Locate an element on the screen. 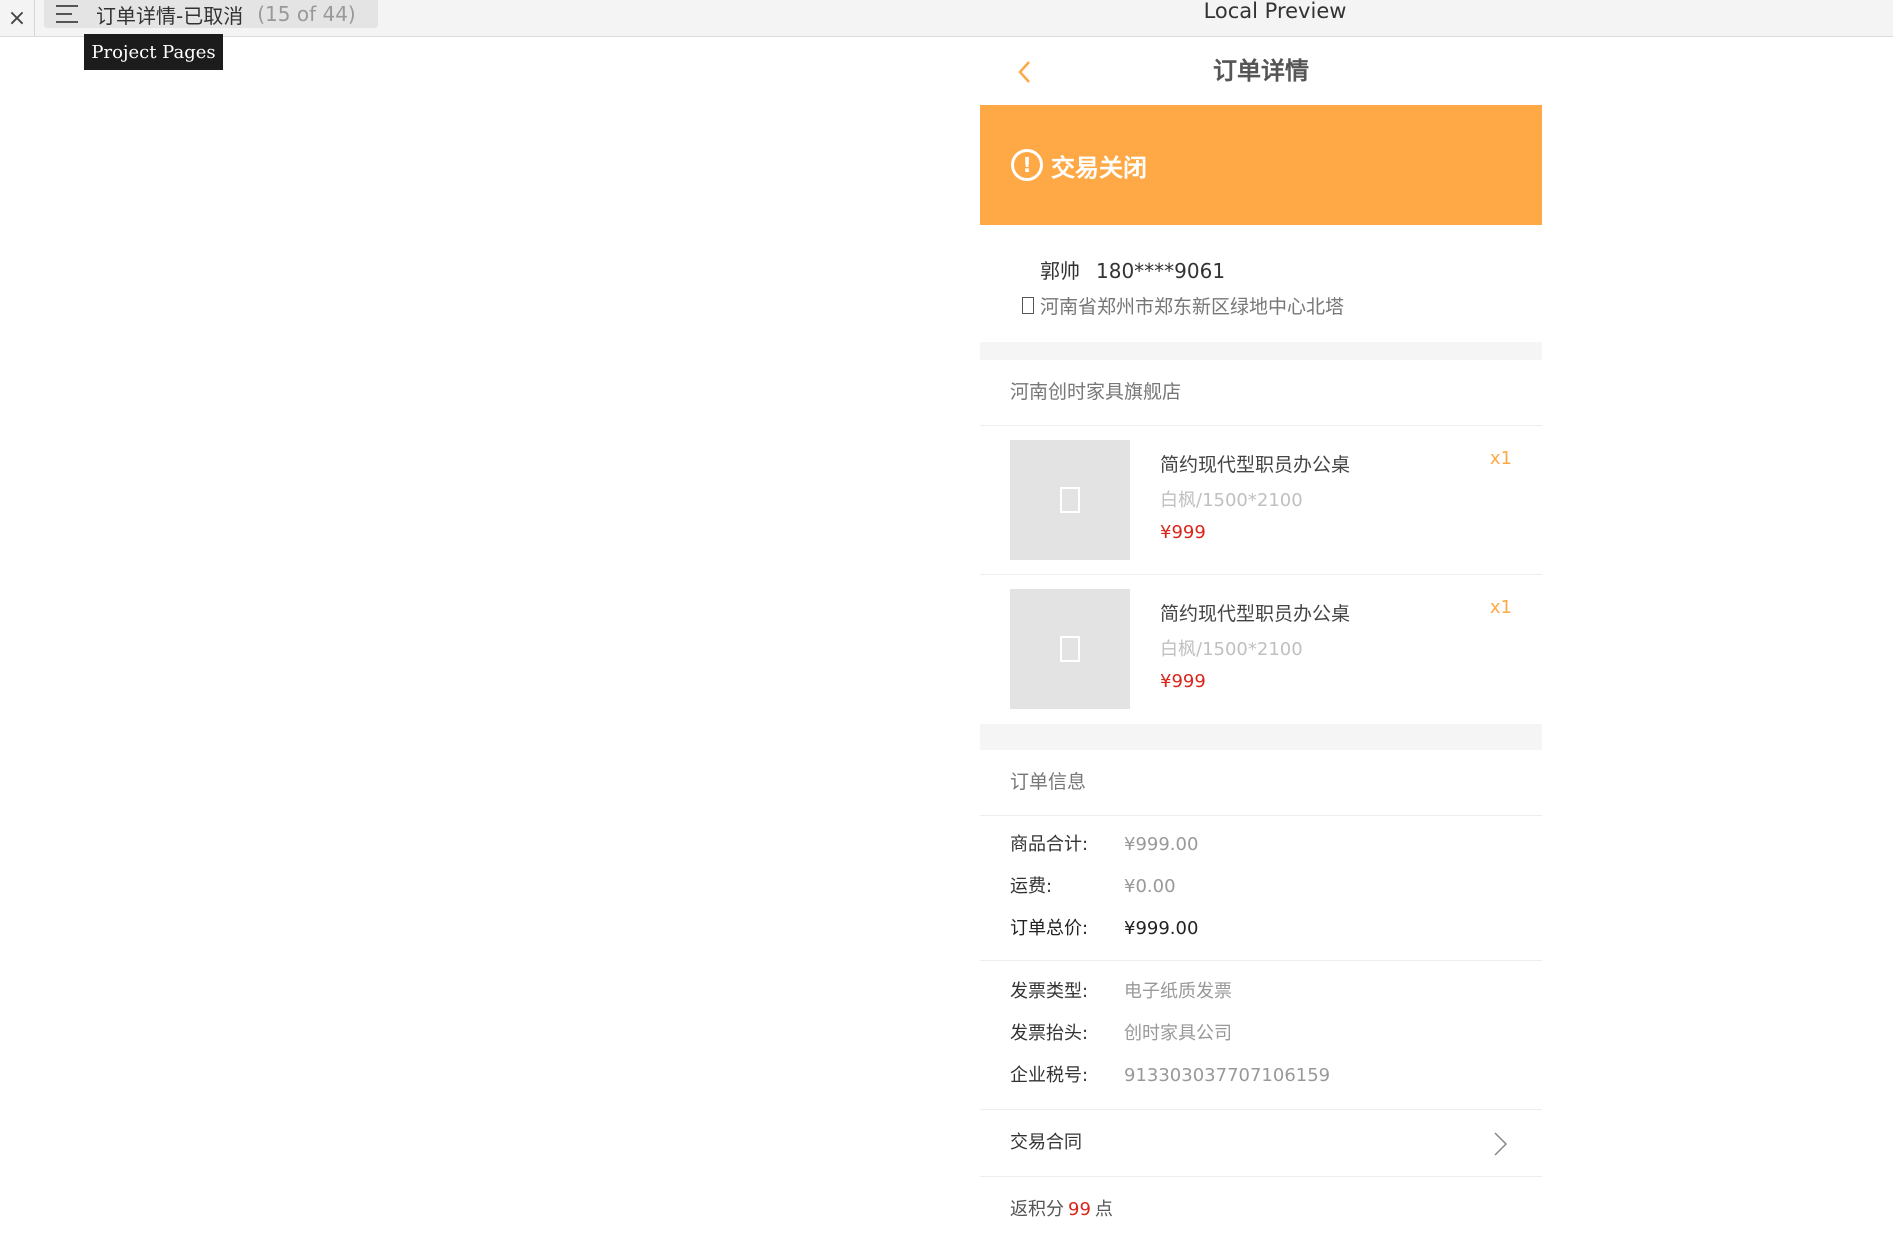 Image resolution: width=1893 pixels, height=1245 pixels. page-selector: 订单详情-已取消 (15 of 44) is located at coordinates (211, 14).